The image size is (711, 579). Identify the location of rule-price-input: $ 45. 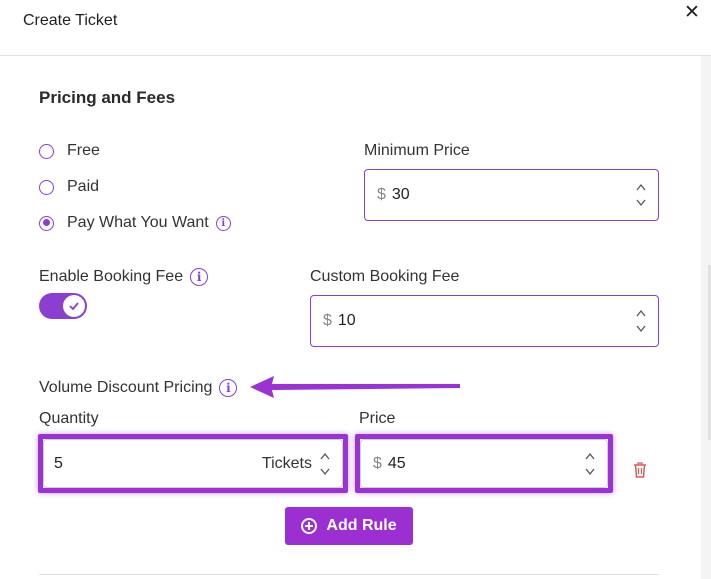
(484, 463).